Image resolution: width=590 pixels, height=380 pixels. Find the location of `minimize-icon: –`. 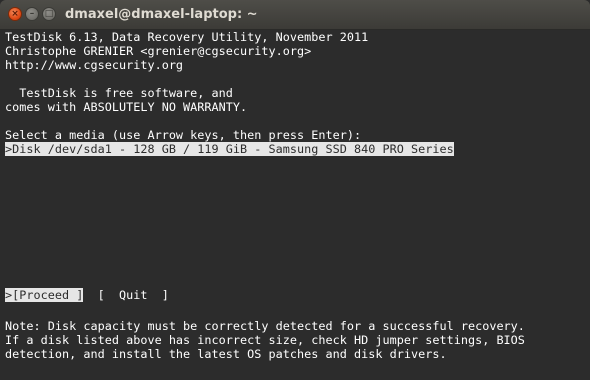

minimize-icon: – is located at coordinates (32, 14).